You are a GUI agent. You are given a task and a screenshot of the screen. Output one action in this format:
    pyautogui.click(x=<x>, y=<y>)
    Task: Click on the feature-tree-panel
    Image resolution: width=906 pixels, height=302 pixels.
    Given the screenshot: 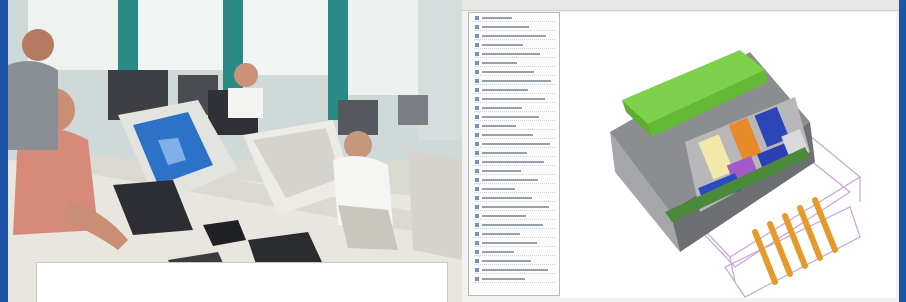 What is the action you would take?
    pyautogui.click(x=514, y=154)
    